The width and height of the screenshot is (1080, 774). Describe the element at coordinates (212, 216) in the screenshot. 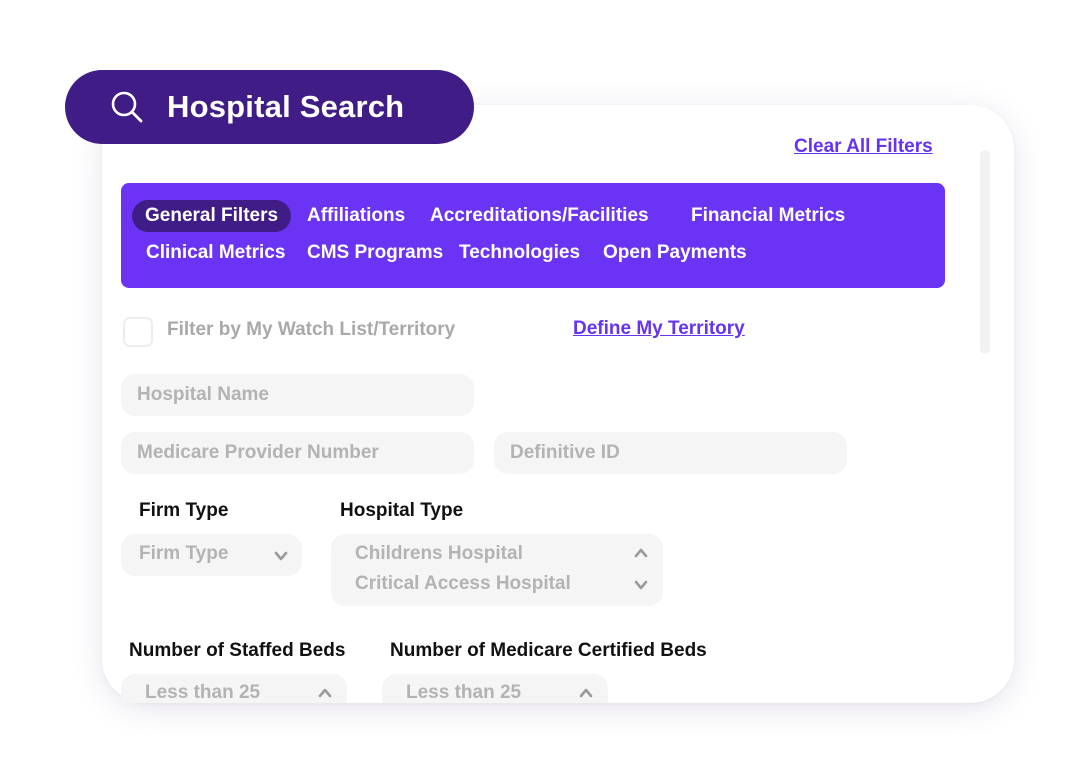

I see `tab-general-filters: General Filters` at that location.